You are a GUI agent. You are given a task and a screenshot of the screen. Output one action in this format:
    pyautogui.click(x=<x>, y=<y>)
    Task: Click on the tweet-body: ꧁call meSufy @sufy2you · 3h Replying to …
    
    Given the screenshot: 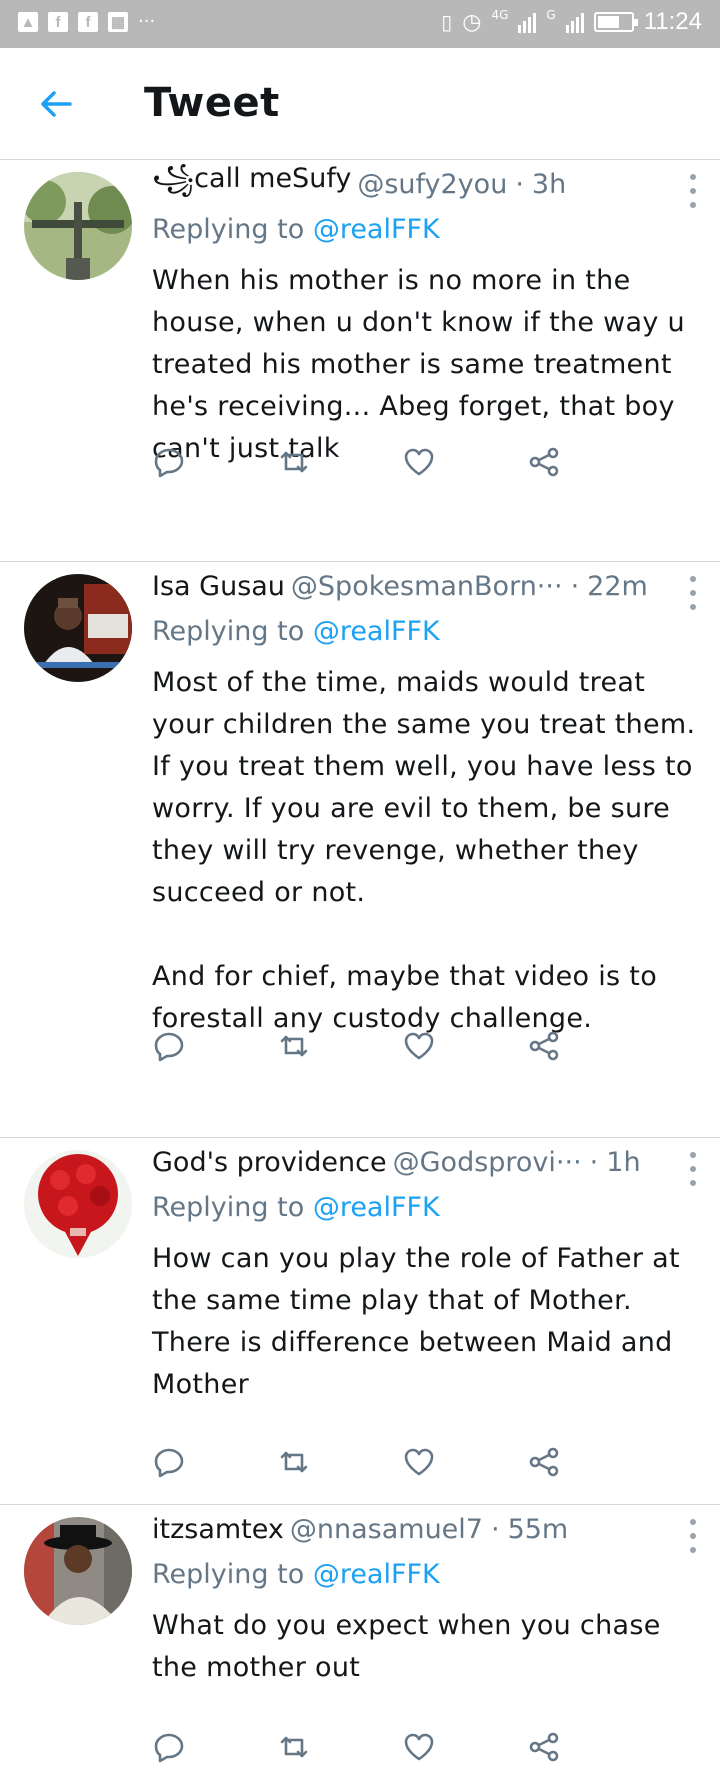 What is the action you would take?
    pyautogui.click(x=428, y=317)
    